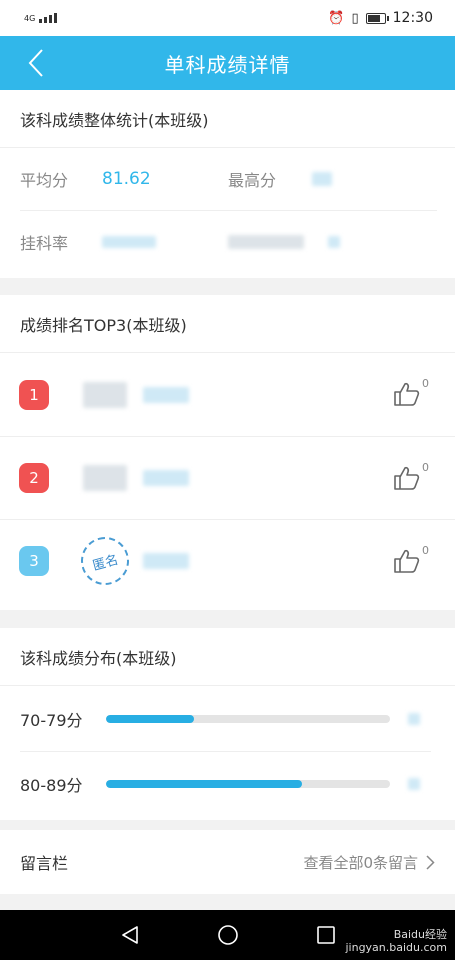 The height and width of the screenshot is (960, 455). Describe the element at coordinates (430, 862) in the screenshot. I see `chevron-right-icon` at that location.